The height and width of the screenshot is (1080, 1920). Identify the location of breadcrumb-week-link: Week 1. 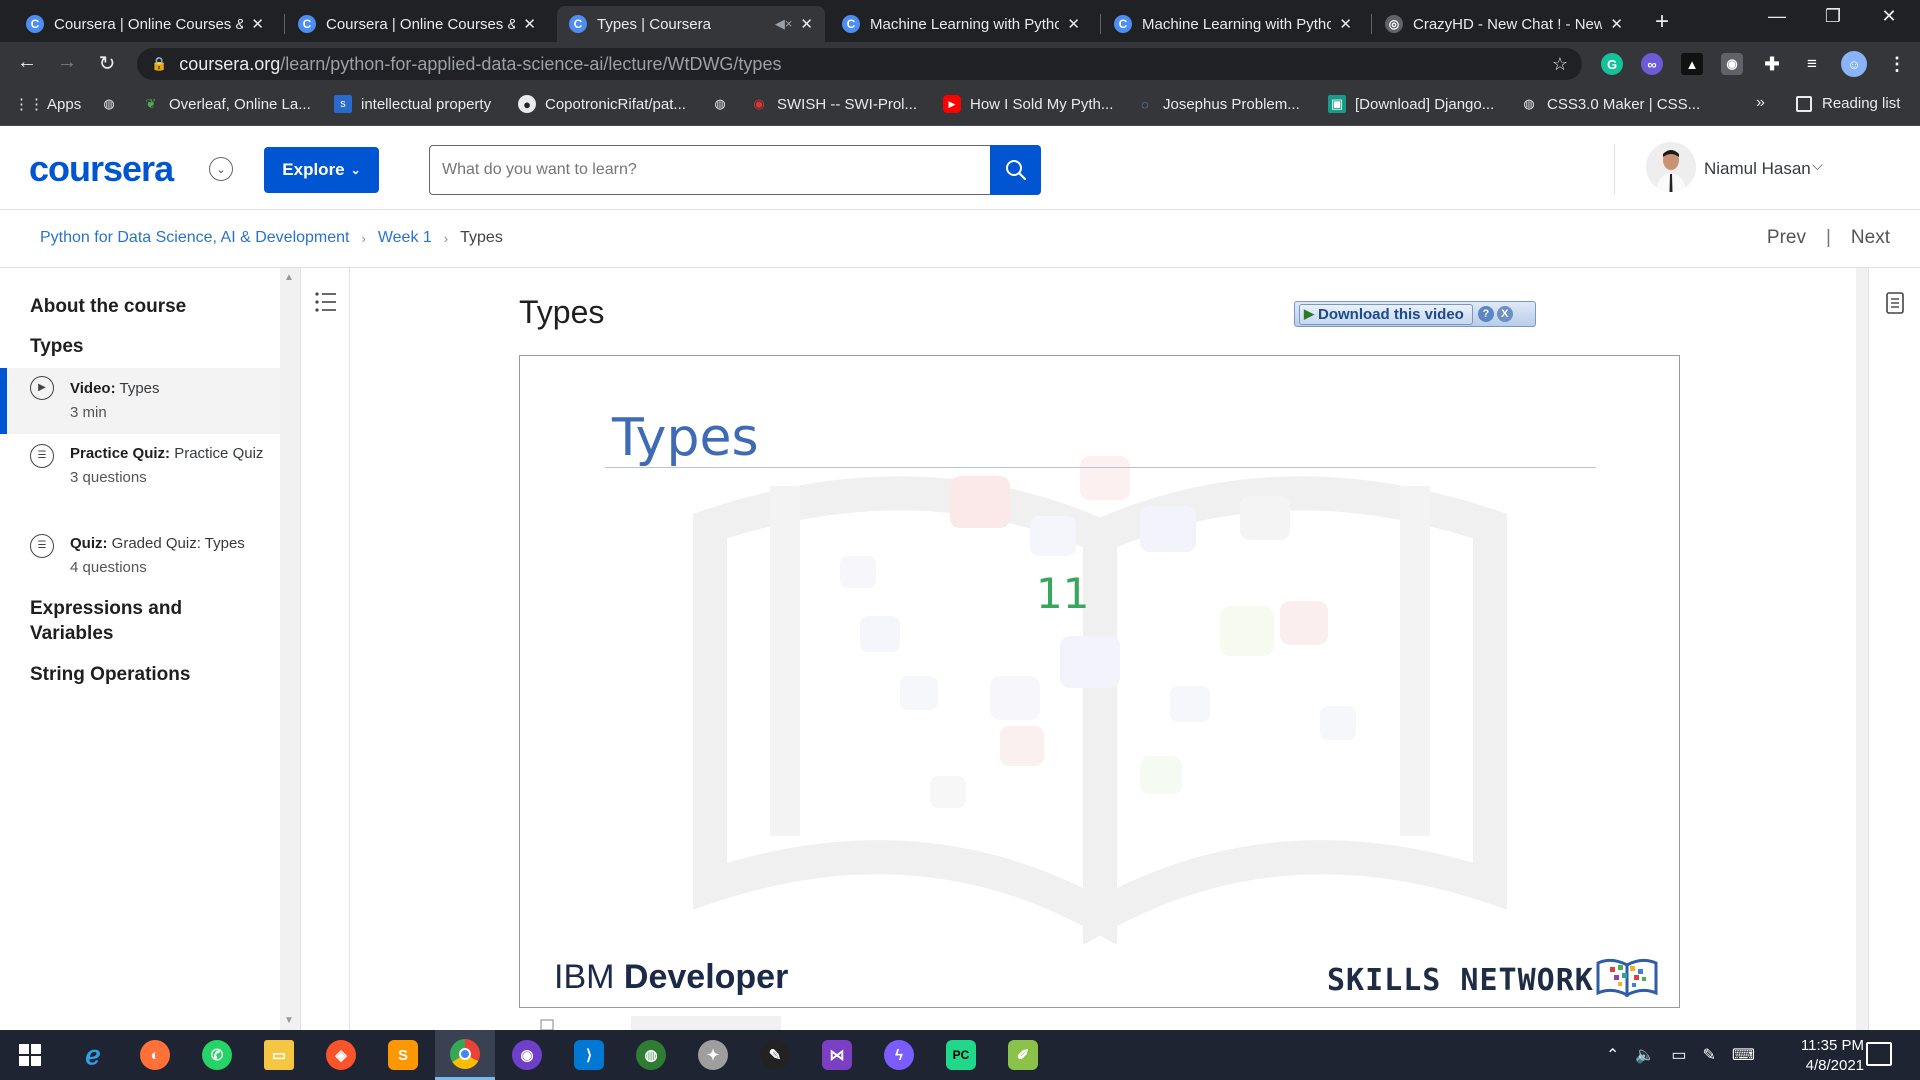
(405, 238).